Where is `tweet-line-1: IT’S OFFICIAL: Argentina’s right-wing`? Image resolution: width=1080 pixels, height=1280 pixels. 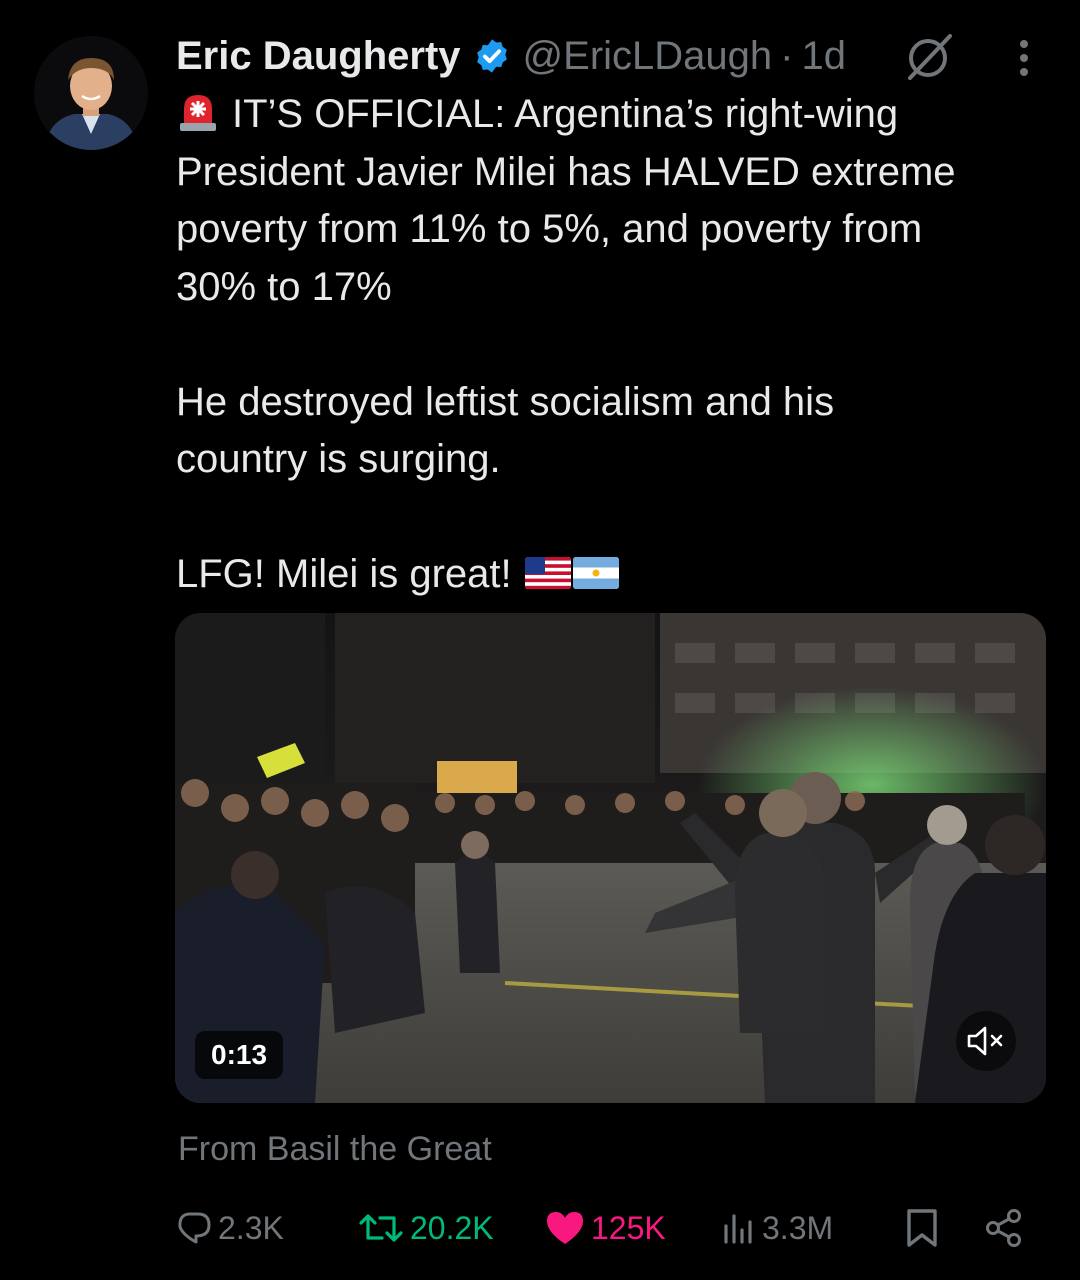
tweet-line-1: IT’S OFFICIAL: Argentina’s right-wing is located at coordinates (606, 115).